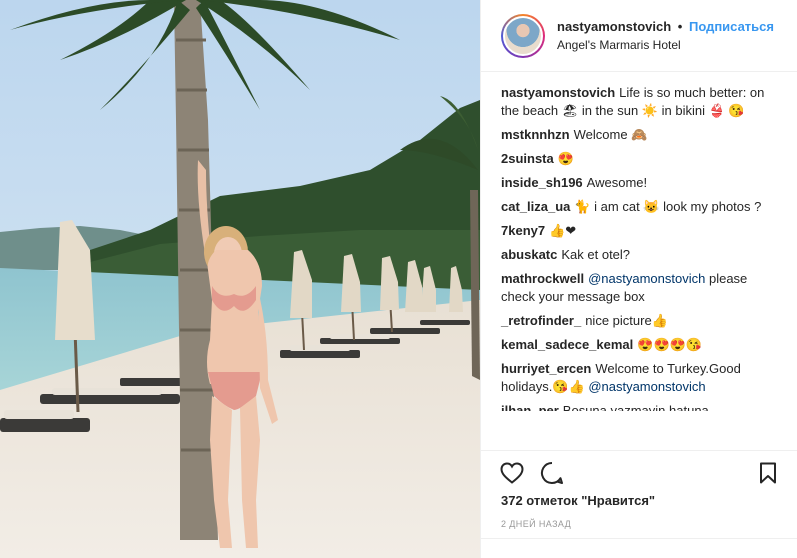  I want to click on heart-icon, so click(512, 472).